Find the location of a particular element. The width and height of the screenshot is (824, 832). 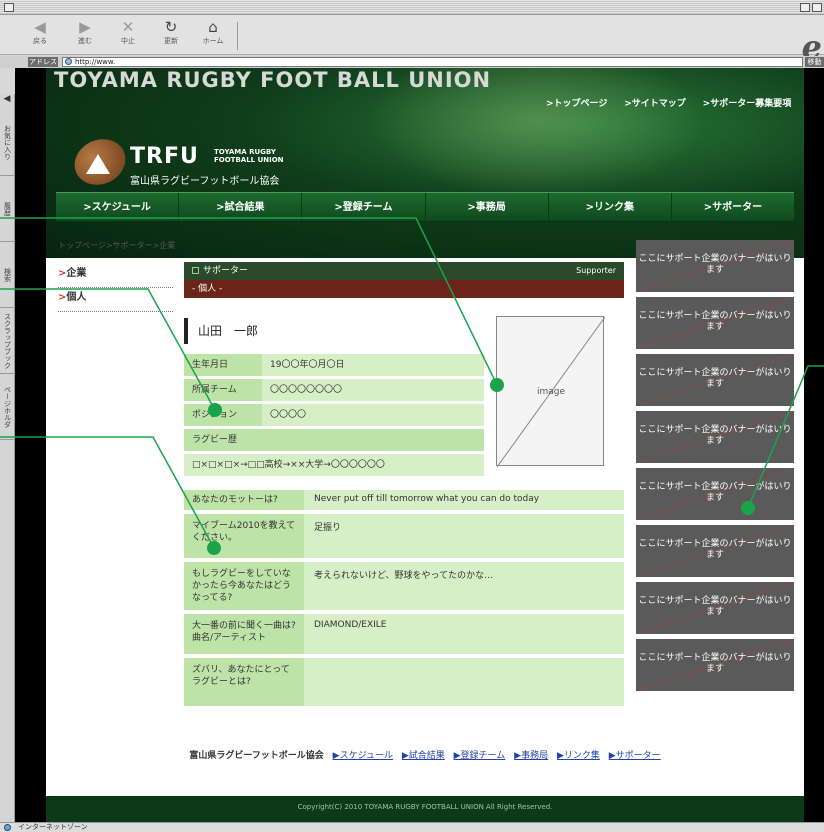

top-nav-sitemap: >サイトマップ is located at coordinates (655, 104).